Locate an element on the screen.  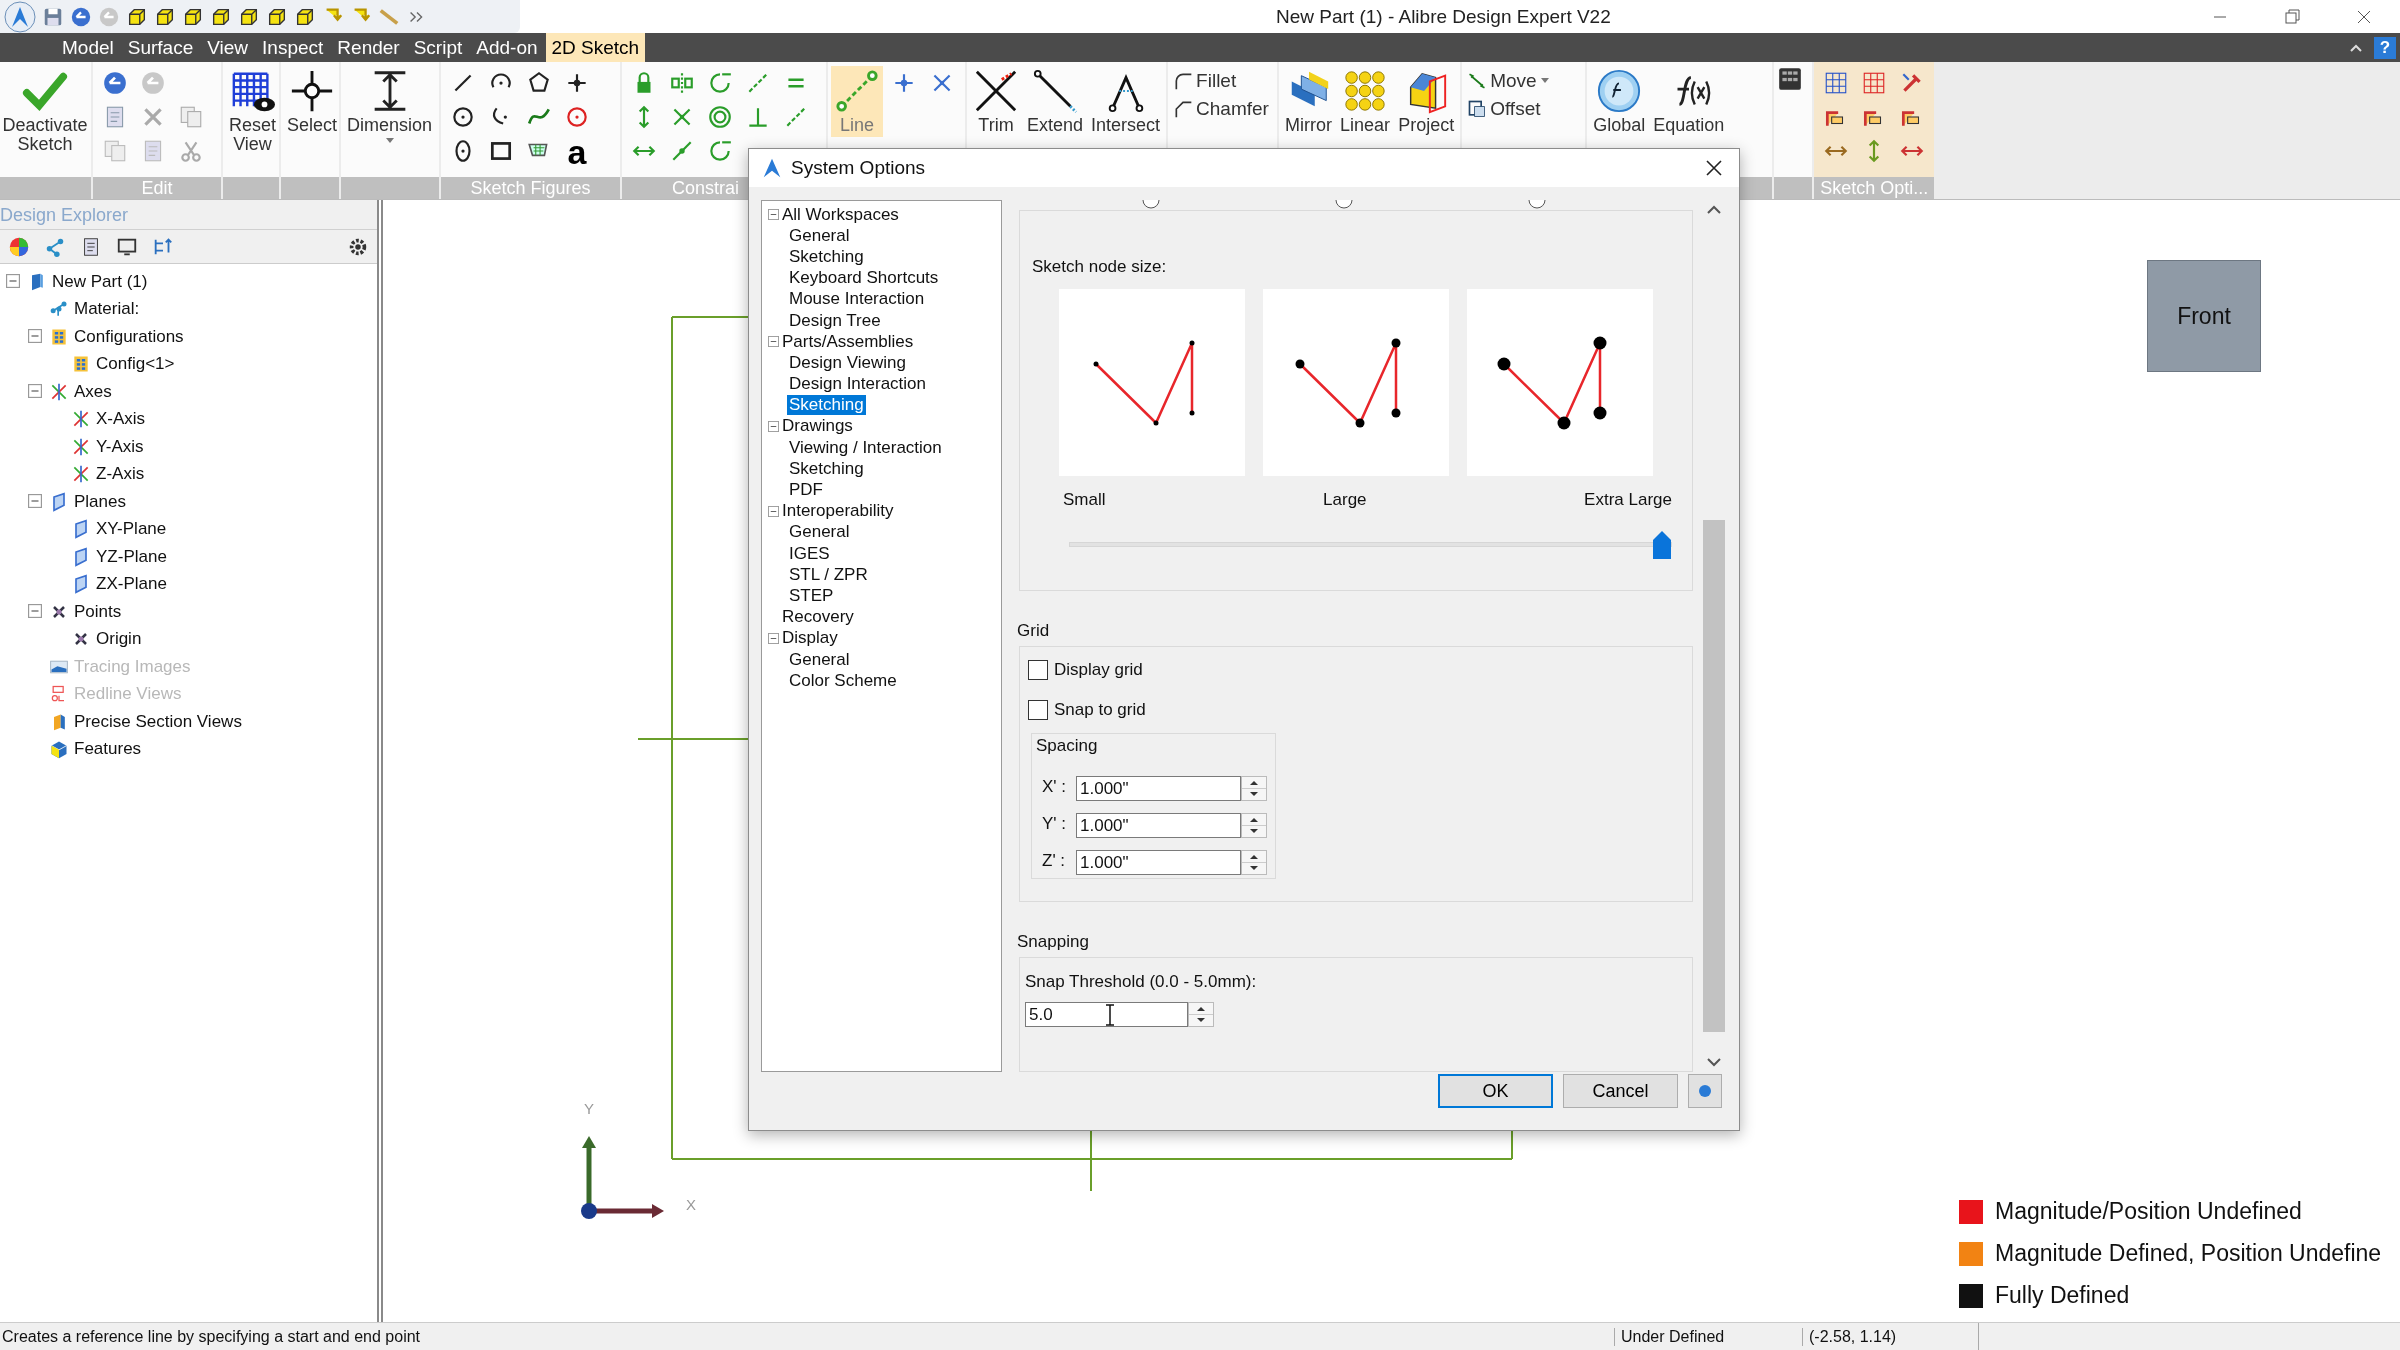
tree-item: Display is located at coordinates (810, 638).